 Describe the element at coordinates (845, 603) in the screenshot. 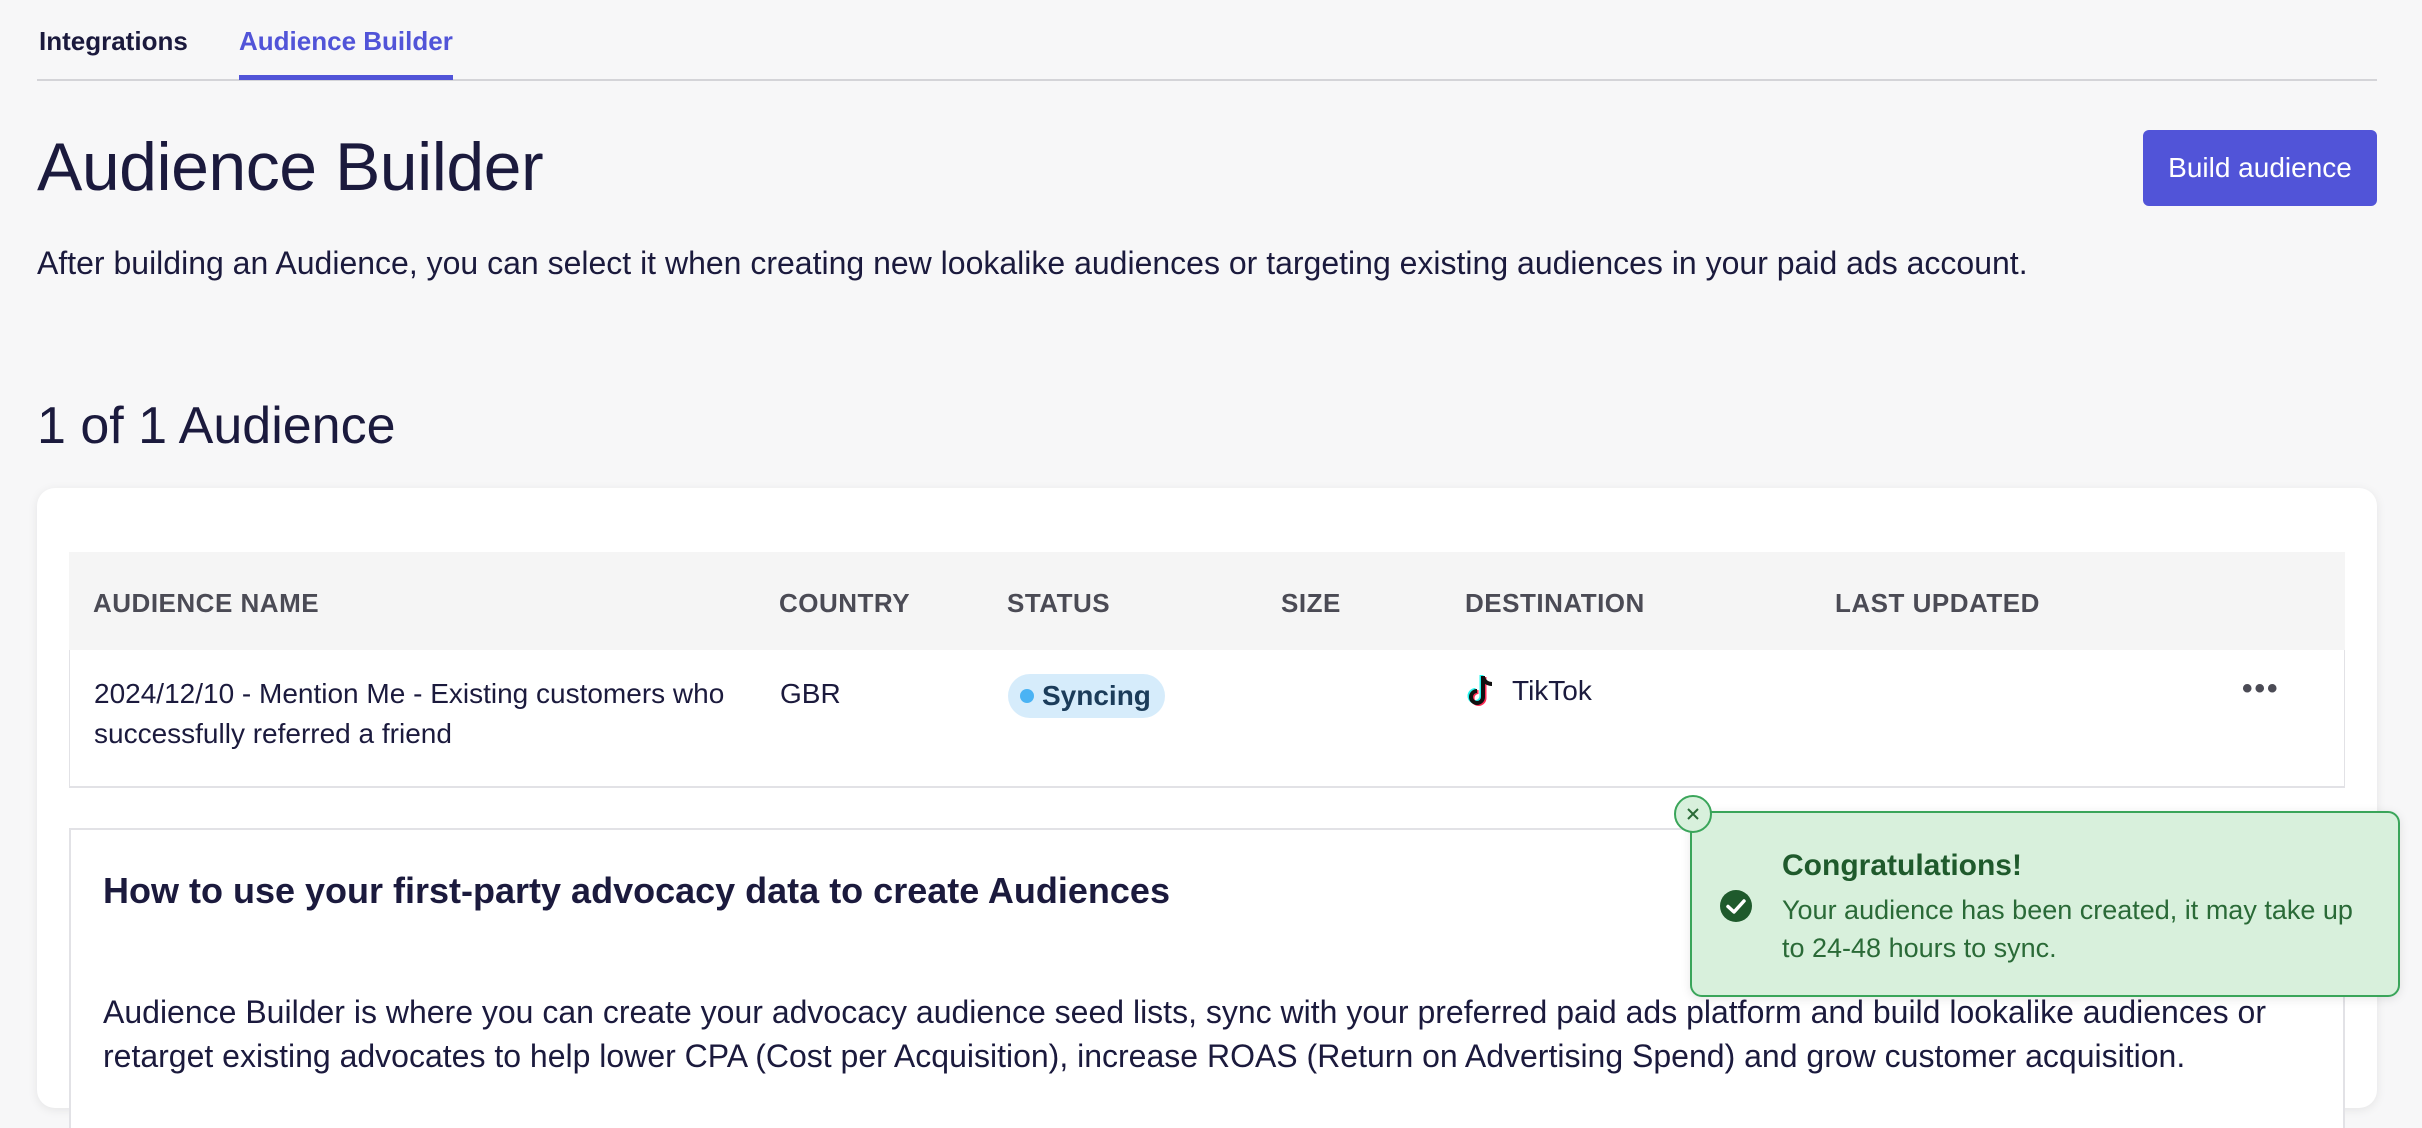

I see `column-header-country: COUNTRY` at that location.